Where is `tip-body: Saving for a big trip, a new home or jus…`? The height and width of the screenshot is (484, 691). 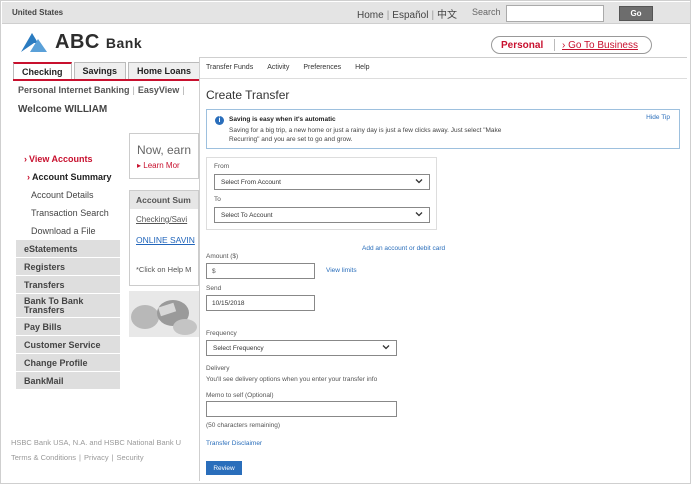 tip-body: Saving for a big trip, a new home or jus… is located at coordinates (365, 135).